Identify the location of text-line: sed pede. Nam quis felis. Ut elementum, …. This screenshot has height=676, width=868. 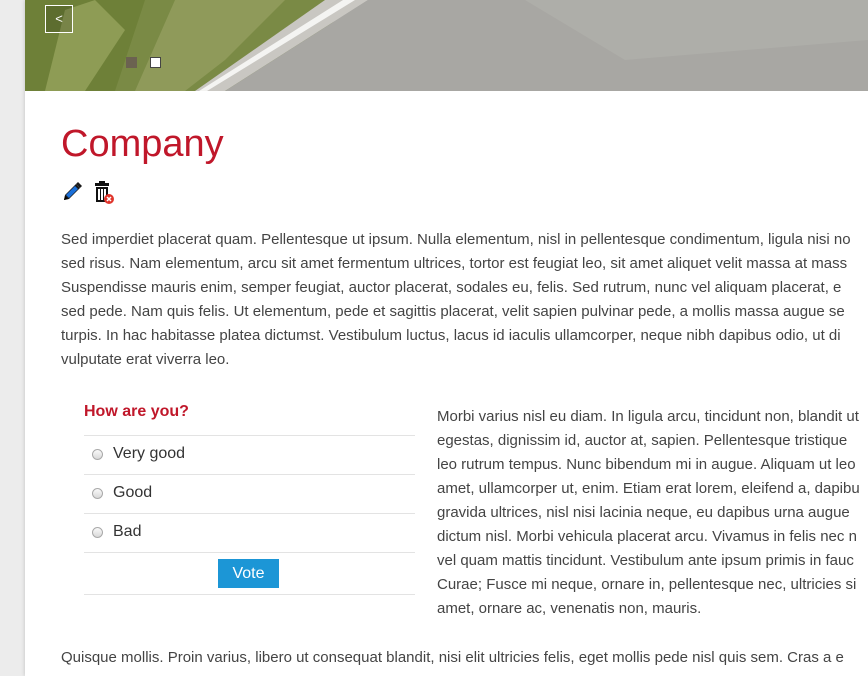
(453, 311).